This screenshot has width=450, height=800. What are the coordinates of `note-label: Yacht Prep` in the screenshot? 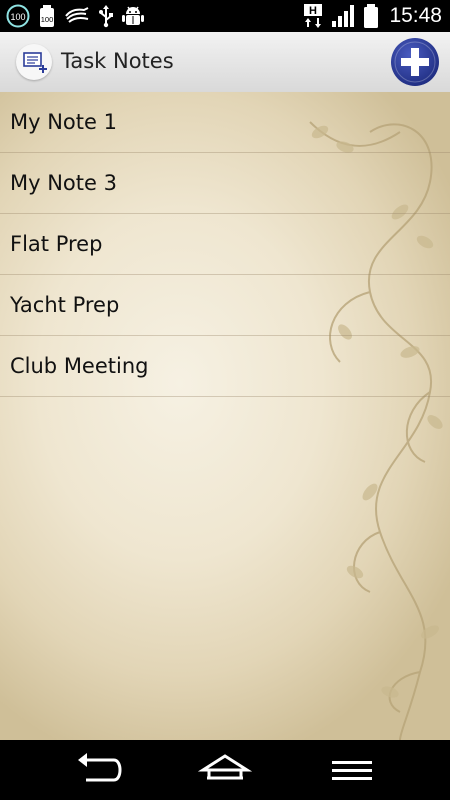 It's located at (65, 305).